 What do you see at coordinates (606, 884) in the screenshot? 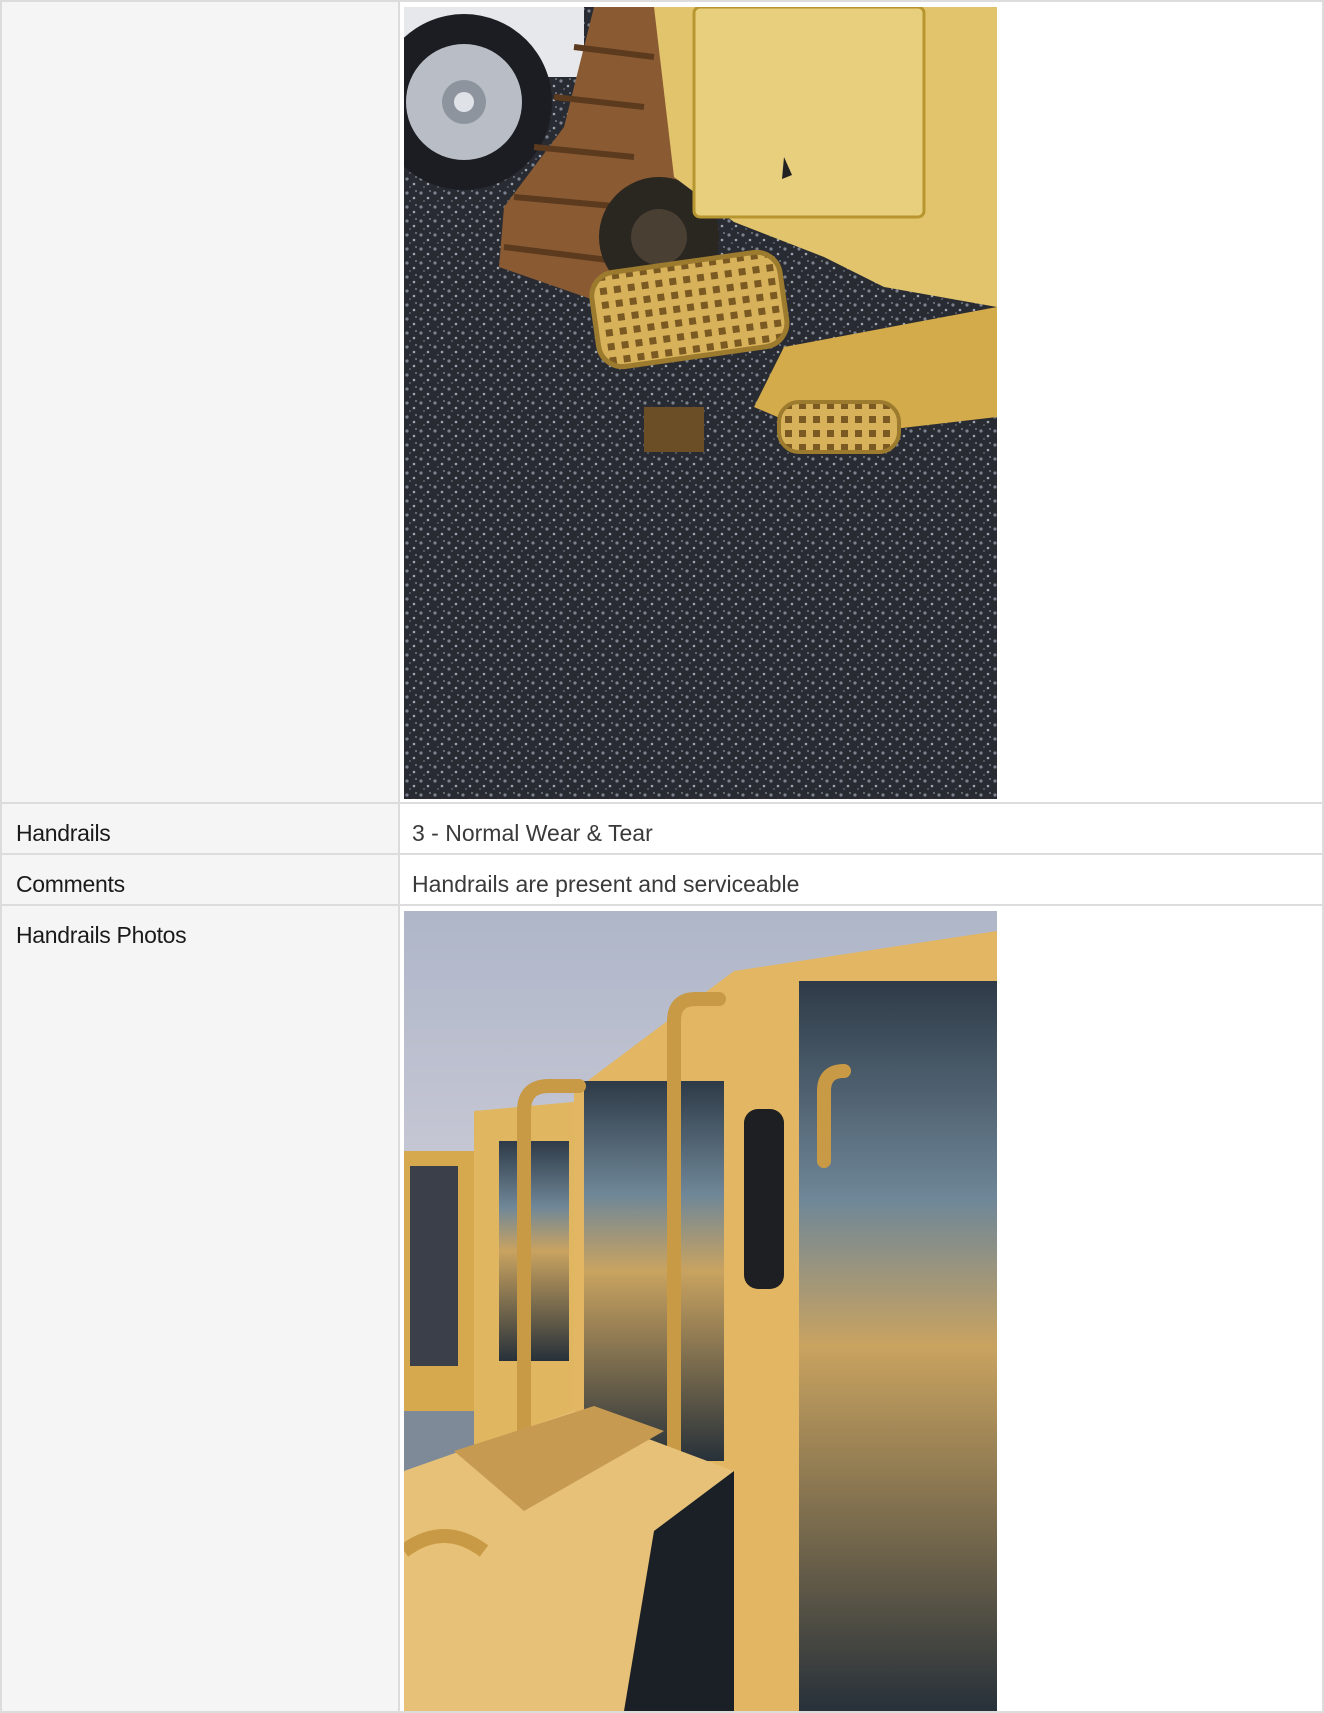
I see `comments-value: Handrails are present and serviceable` at bounding box center [606, 884].